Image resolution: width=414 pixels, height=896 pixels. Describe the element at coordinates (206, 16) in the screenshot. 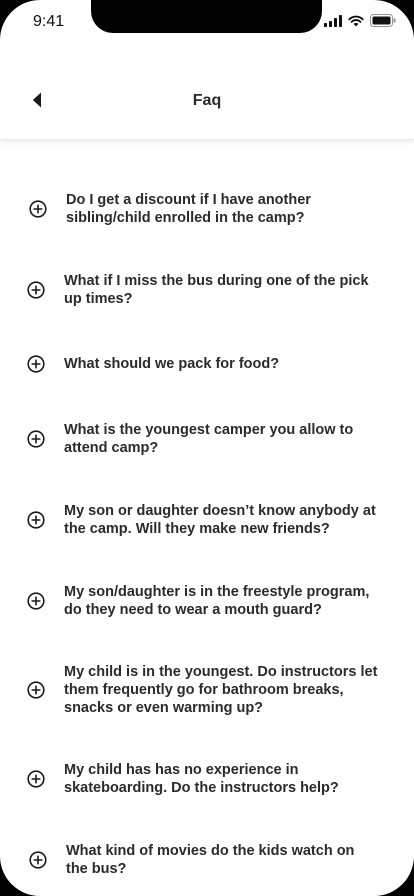

I see `device-notch` at that location.